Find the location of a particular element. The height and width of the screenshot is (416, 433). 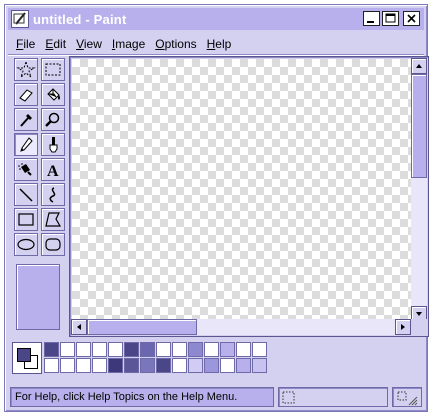

horizontal-scroll-thumb is located at coordinates (142, 327).